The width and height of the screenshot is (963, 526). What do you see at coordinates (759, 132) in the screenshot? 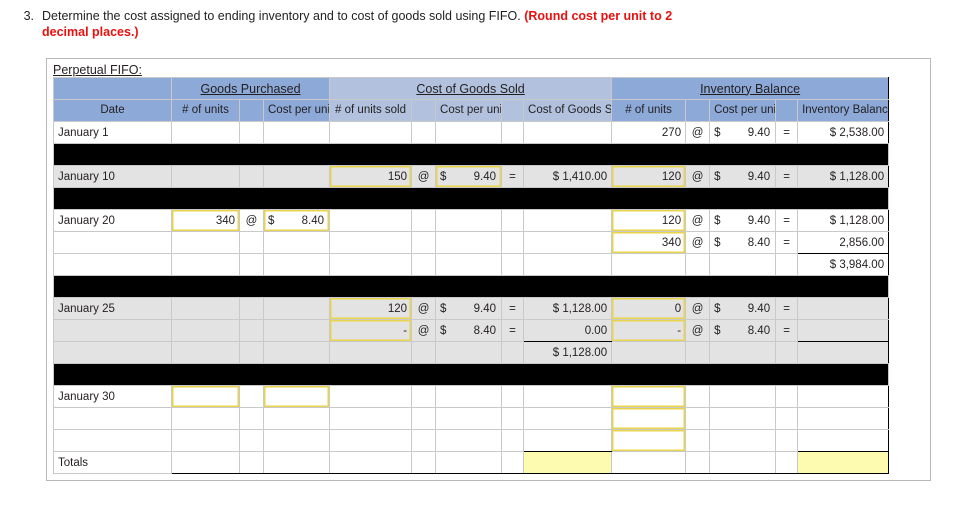
I see `inv-cost-value: 9.40` at bounding box center [759, 132].